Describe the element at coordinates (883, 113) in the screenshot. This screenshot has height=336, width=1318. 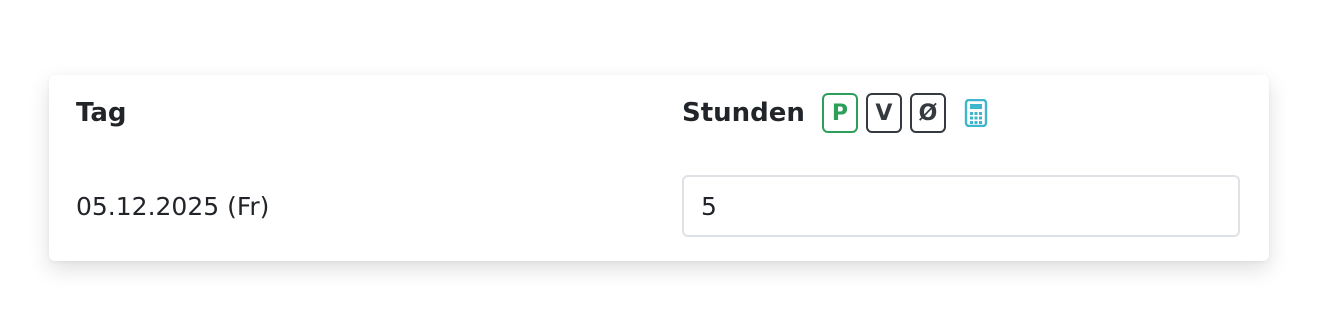
I see `badge-v-button: V` at that location.